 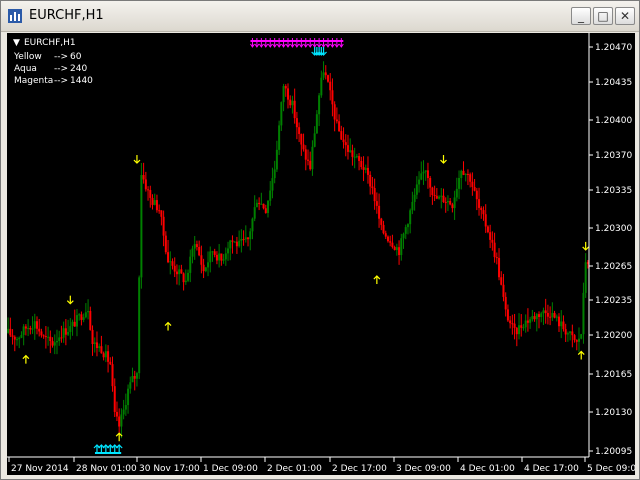 I want to click on close-button: ✕, so click(x=625, y=16).